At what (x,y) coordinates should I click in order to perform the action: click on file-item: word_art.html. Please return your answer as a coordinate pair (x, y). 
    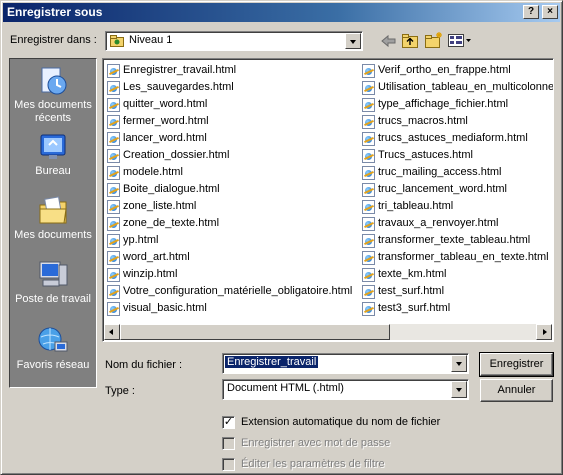
    Looking at the image, I should click on (228, 257).